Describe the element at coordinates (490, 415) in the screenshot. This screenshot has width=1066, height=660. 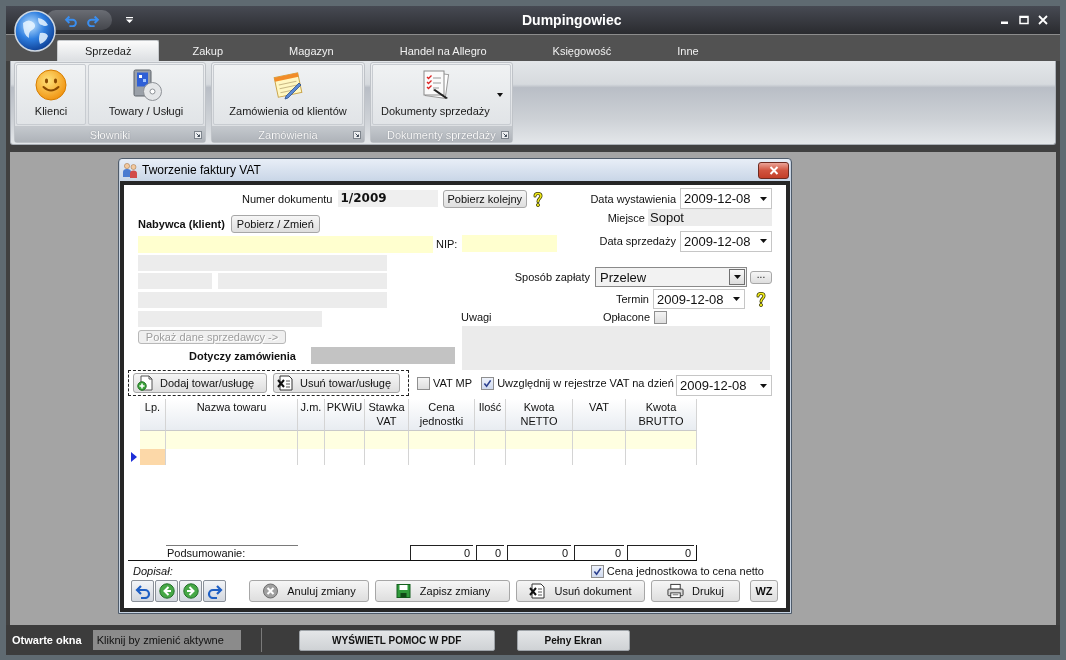
I see `column-header: Ilość` at that location.